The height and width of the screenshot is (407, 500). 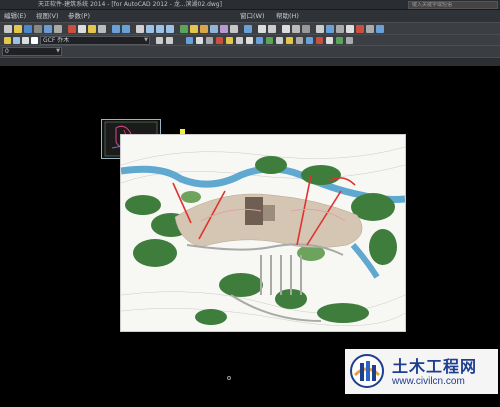 What do you see at coordinates (234, 29) in the screenshot?
I see `calculator-icon` at bounding box center [234, 29].